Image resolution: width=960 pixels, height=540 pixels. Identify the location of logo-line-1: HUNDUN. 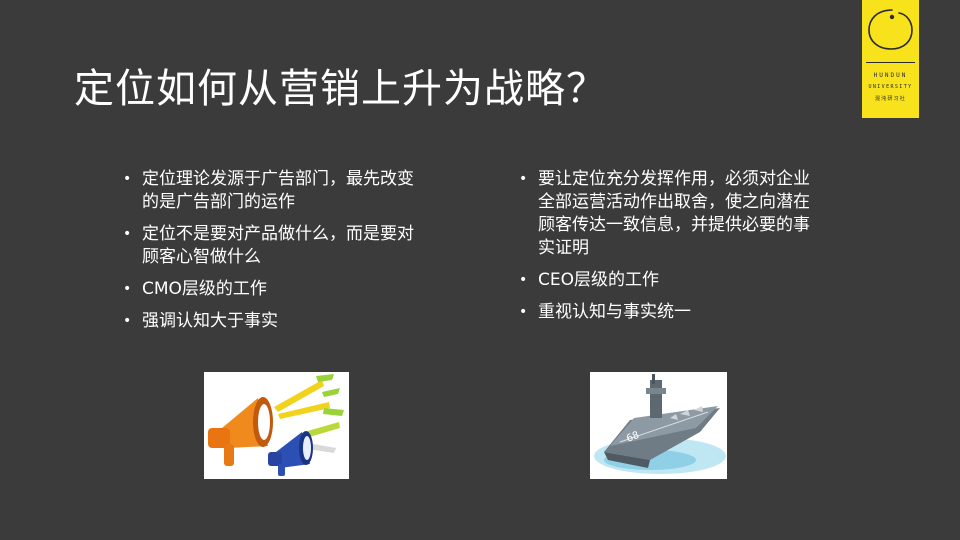
(890, 75).